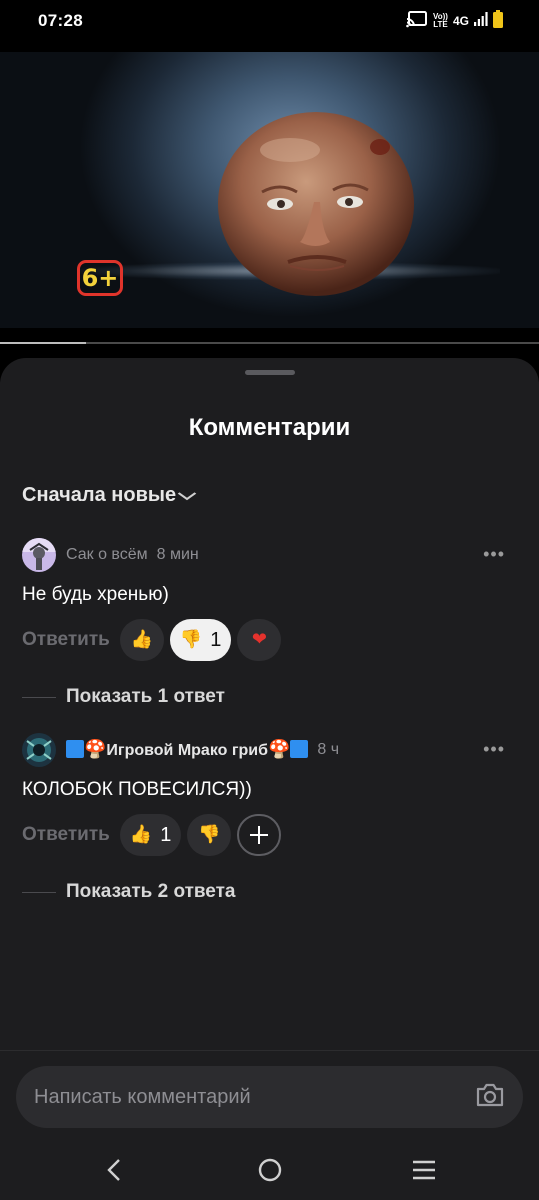 The image size is (539, 1200). I want to click on video-progress-bar, so click(269, 343).